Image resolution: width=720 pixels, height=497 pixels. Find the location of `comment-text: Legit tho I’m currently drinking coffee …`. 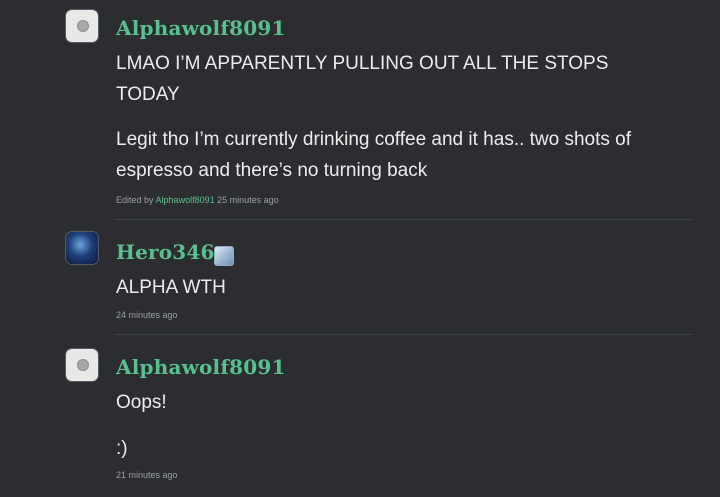

comment-text: Legit tho I’m currently drinking coffee … is located at coordinates (374, 155).